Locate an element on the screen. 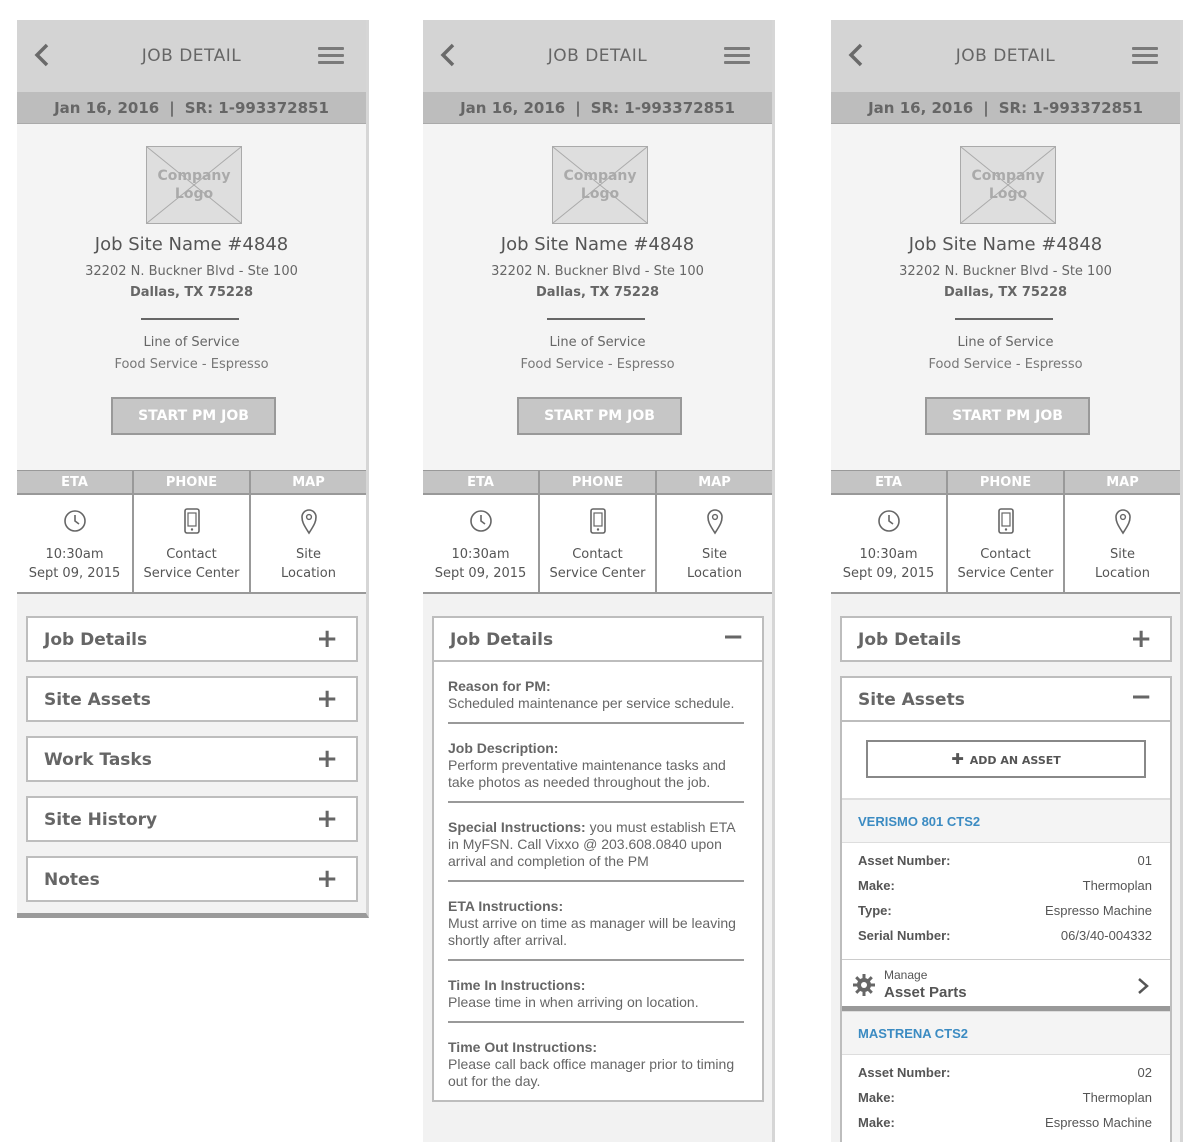 The width and height of the screenshot is (1200, 1142). add-asset-label: ADD AN ASSET is located at coordinates (1015, 760).